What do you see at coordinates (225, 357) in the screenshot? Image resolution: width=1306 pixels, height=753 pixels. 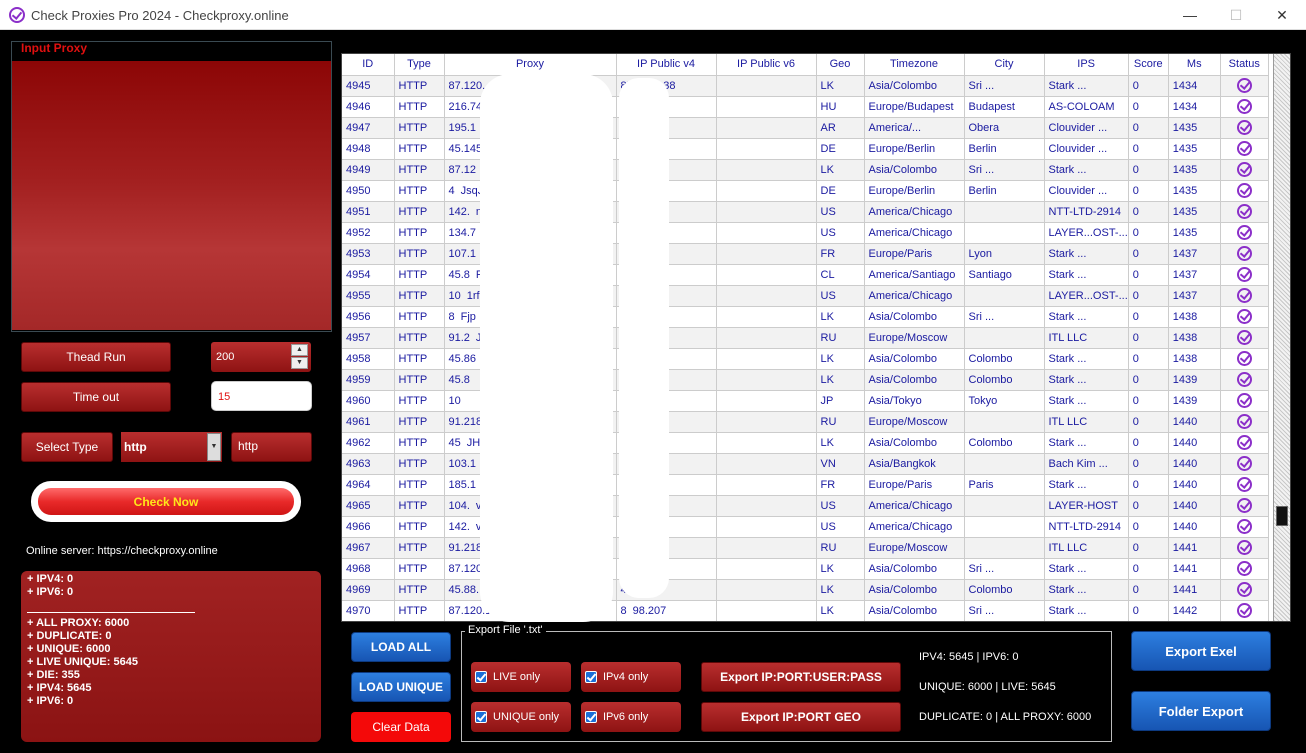 I see `thread-count-value: 200` at bounding box center [225, 357].